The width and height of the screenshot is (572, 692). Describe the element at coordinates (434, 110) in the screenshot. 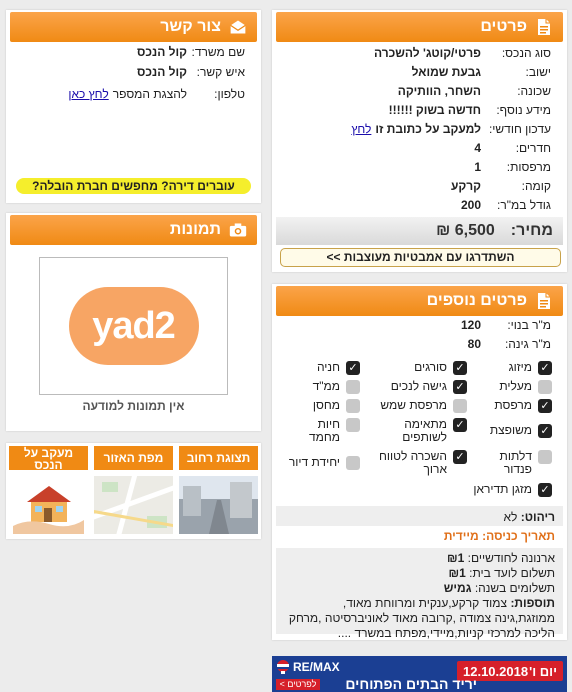

I see `details-row-value: חדשה בשוק !!!!!!` at that location.